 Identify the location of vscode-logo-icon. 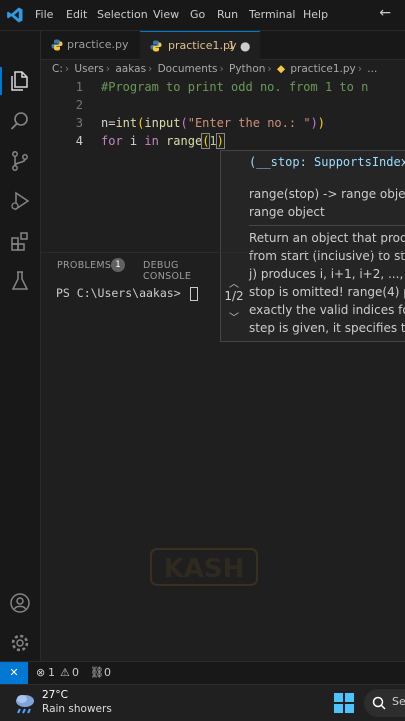
(15, 15).